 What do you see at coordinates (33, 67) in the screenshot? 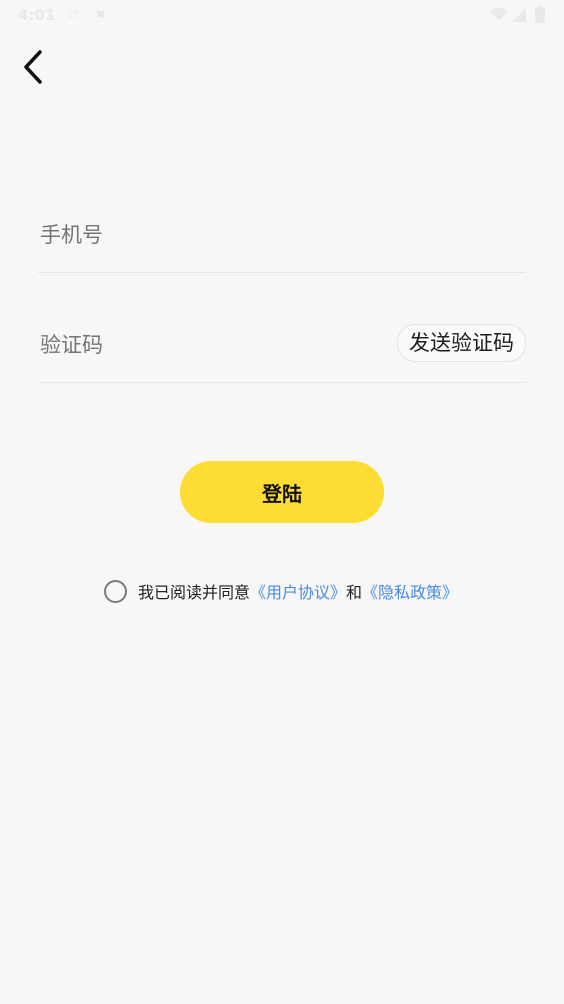
I see `chevron-left-icon` at bounding box center [33, 67].